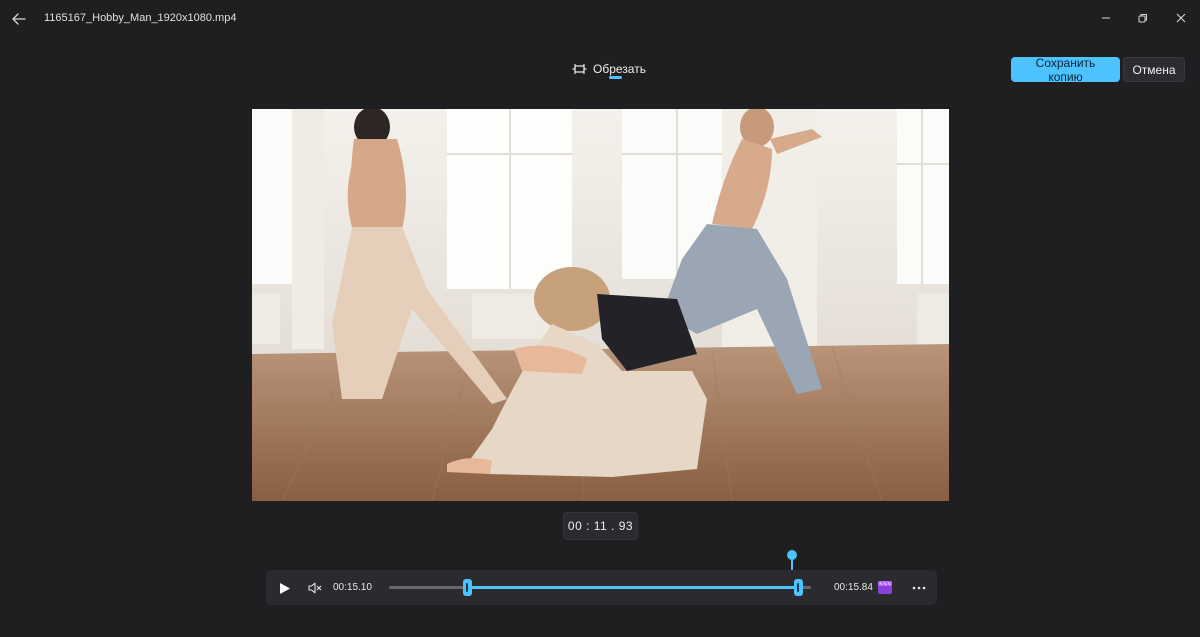  I want to click on more-icon, so click(919, 588).